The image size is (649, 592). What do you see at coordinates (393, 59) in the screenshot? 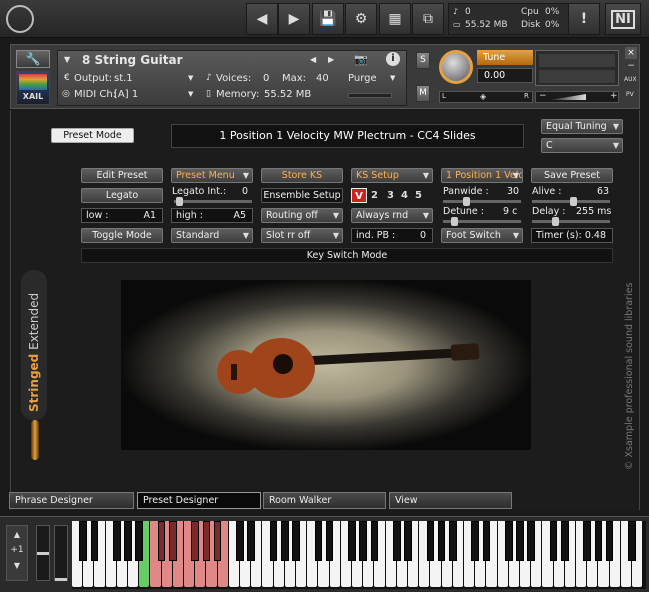
I see `info-icon: i` at bounding box center [393, 59].